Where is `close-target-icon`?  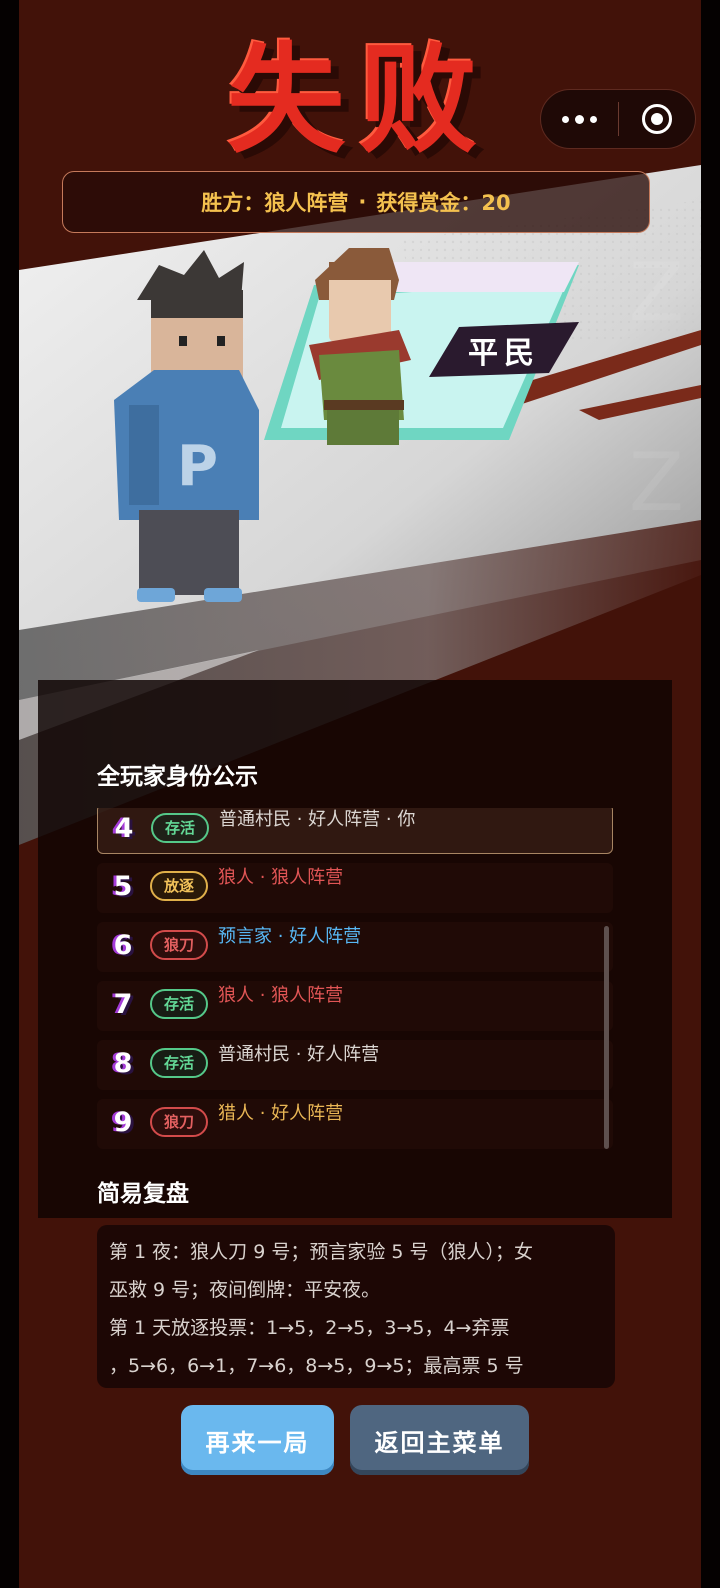
close-target-icon is located at coordinates (656, 119).